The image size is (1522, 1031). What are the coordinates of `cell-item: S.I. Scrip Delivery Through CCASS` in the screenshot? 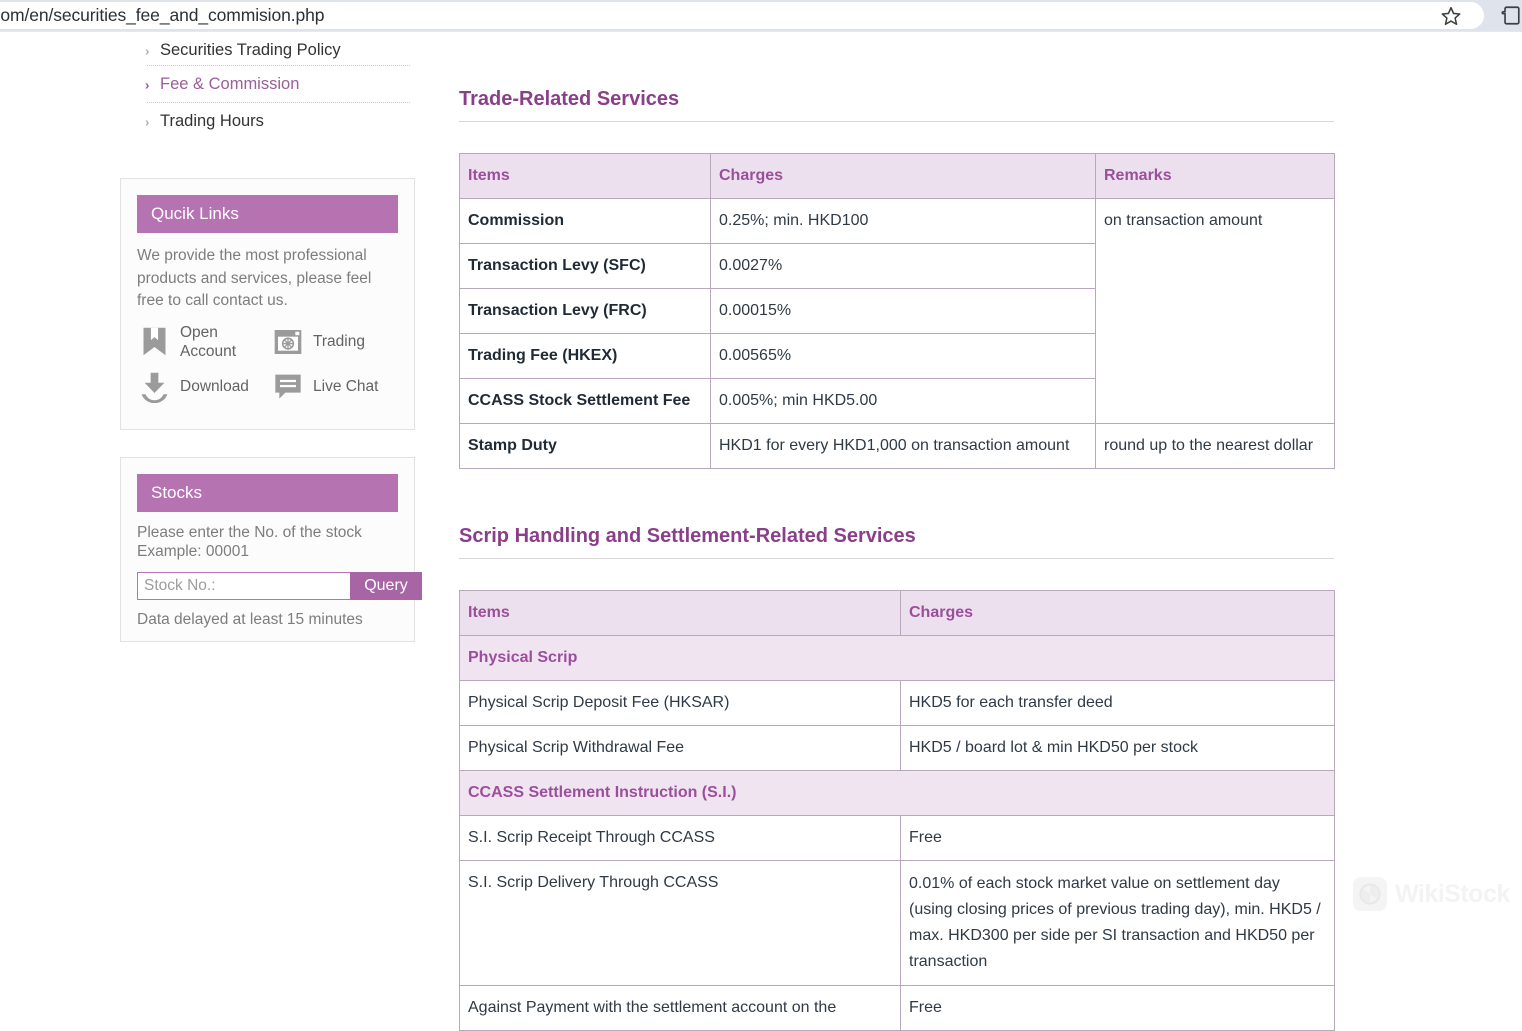 It's located at (680, 923).